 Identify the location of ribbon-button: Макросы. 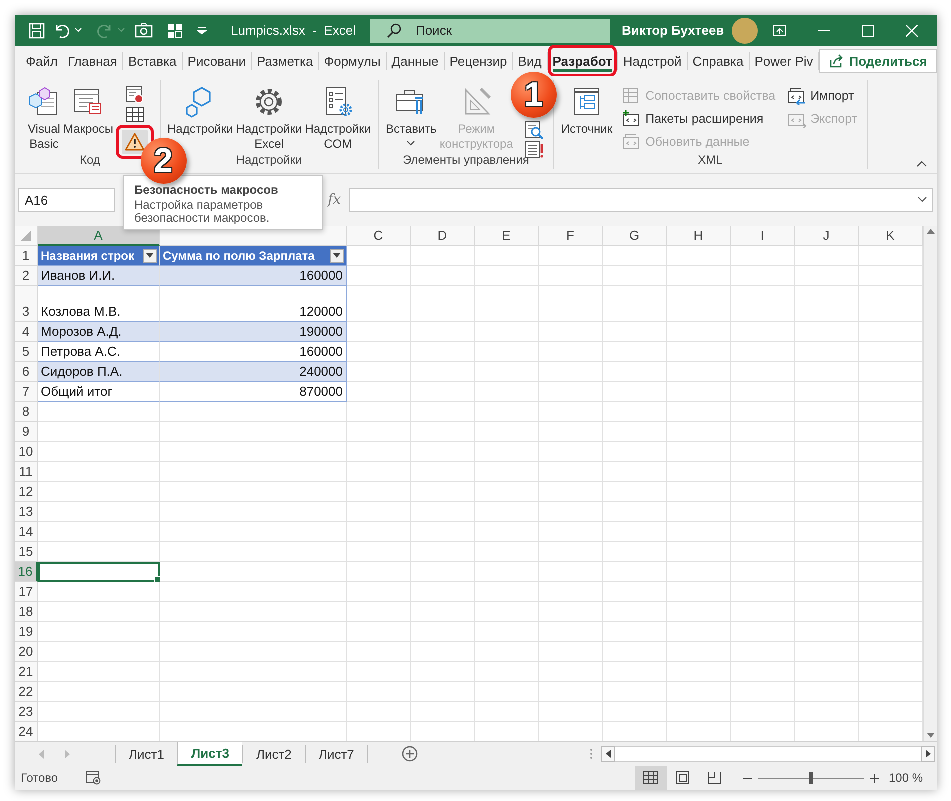
(88, 110).